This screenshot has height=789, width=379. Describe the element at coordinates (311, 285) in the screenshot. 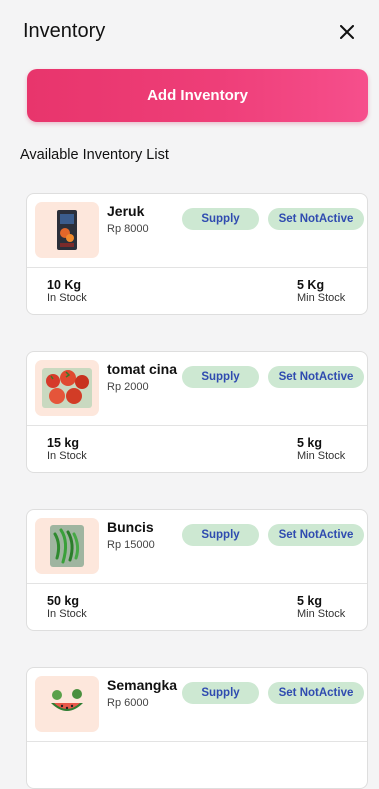

I see `min-stock-value: 5 Kg` at that location.